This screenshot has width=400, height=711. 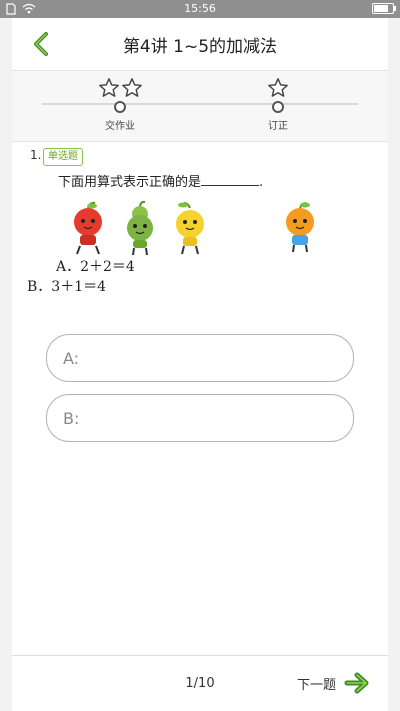 I want to click on answer-option-b-button: B:, so click(x=200, y=418).